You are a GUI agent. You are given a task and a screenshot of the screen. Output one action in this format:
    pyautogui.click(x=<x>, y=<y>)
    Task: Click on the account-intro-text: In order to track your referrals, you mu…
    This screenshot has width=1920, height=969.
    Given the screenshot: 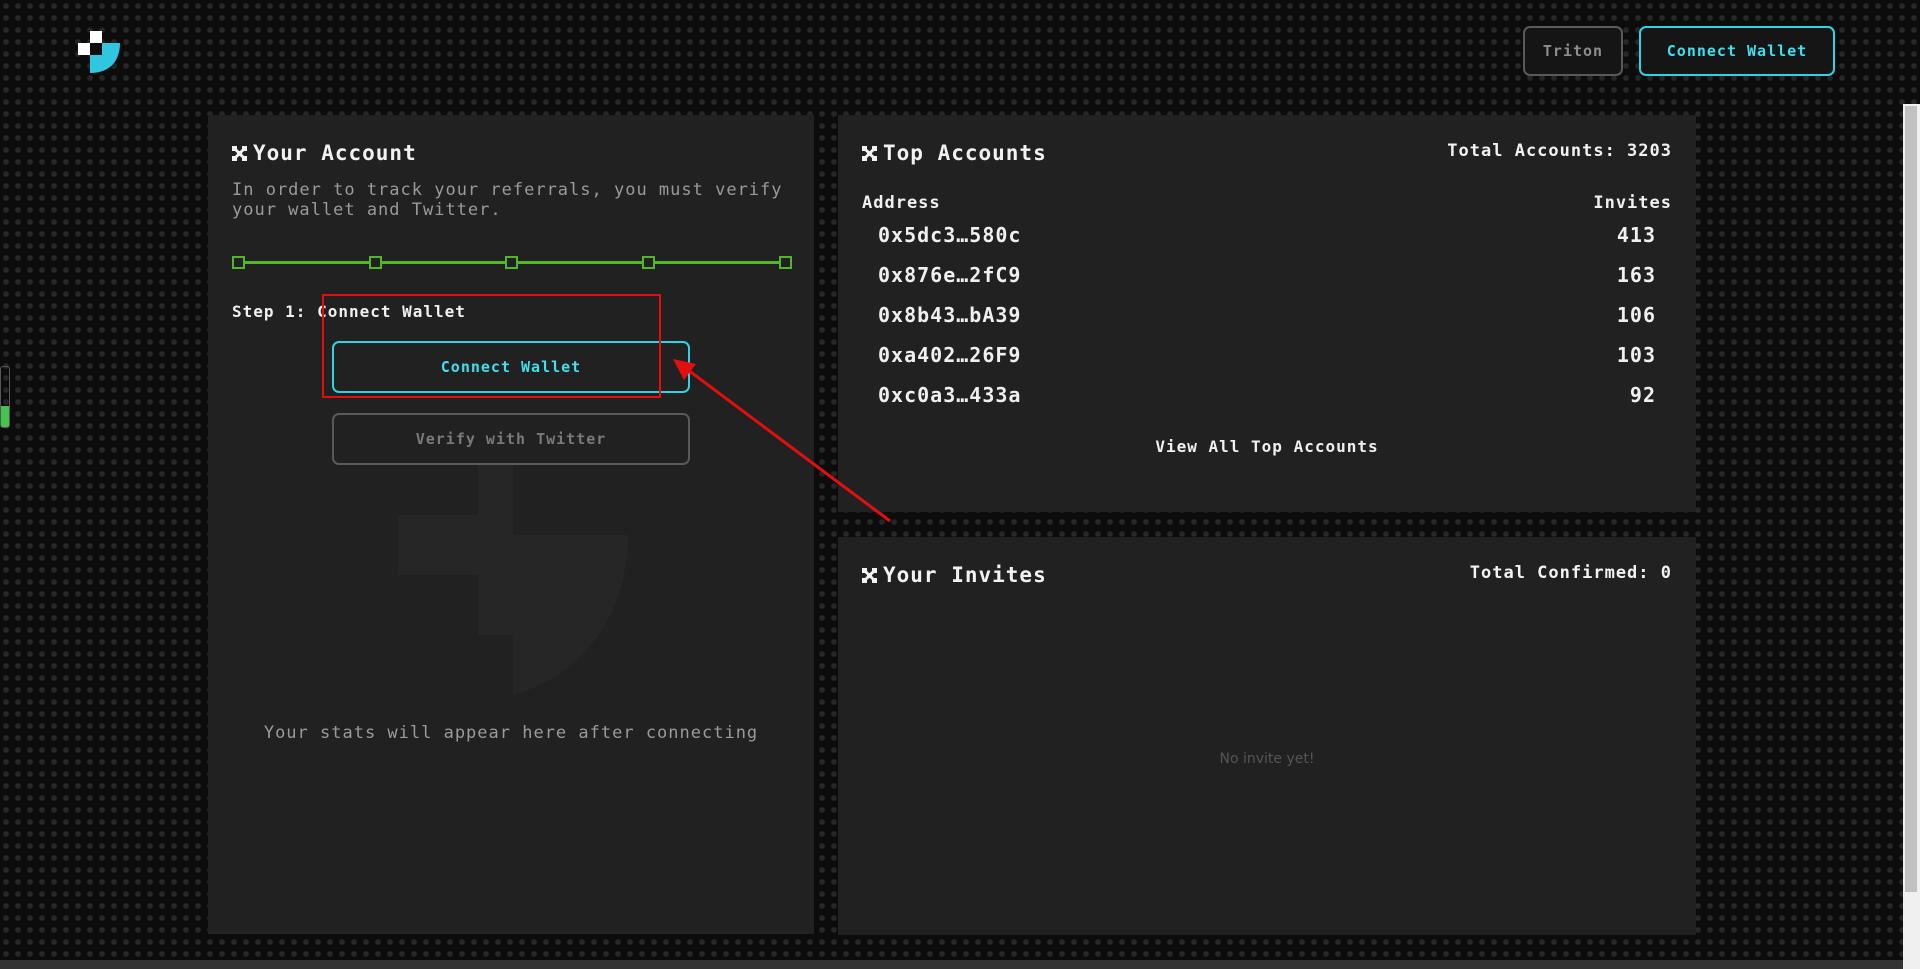 What is the action you would take?
    pyautogui.click(x=507, y=200)
    